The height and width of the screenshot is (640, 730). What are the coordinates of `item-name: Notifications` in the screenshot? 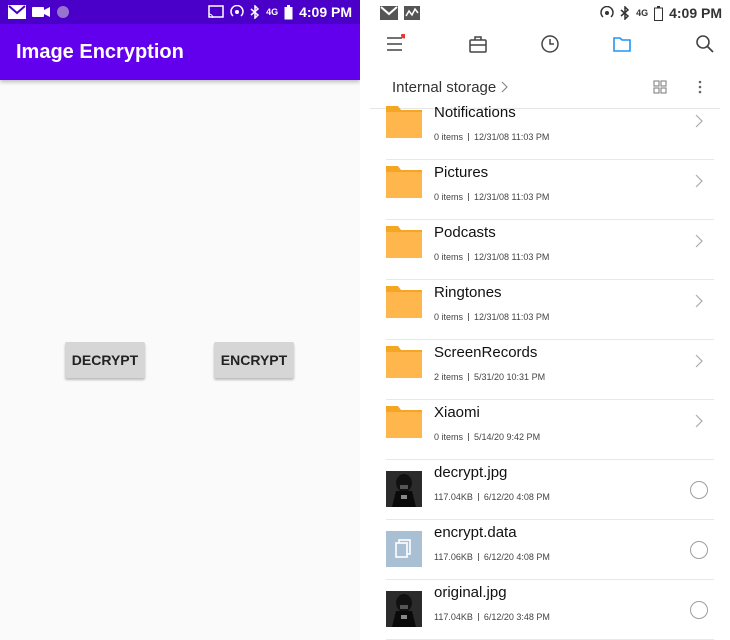 It's located at (475, 112).